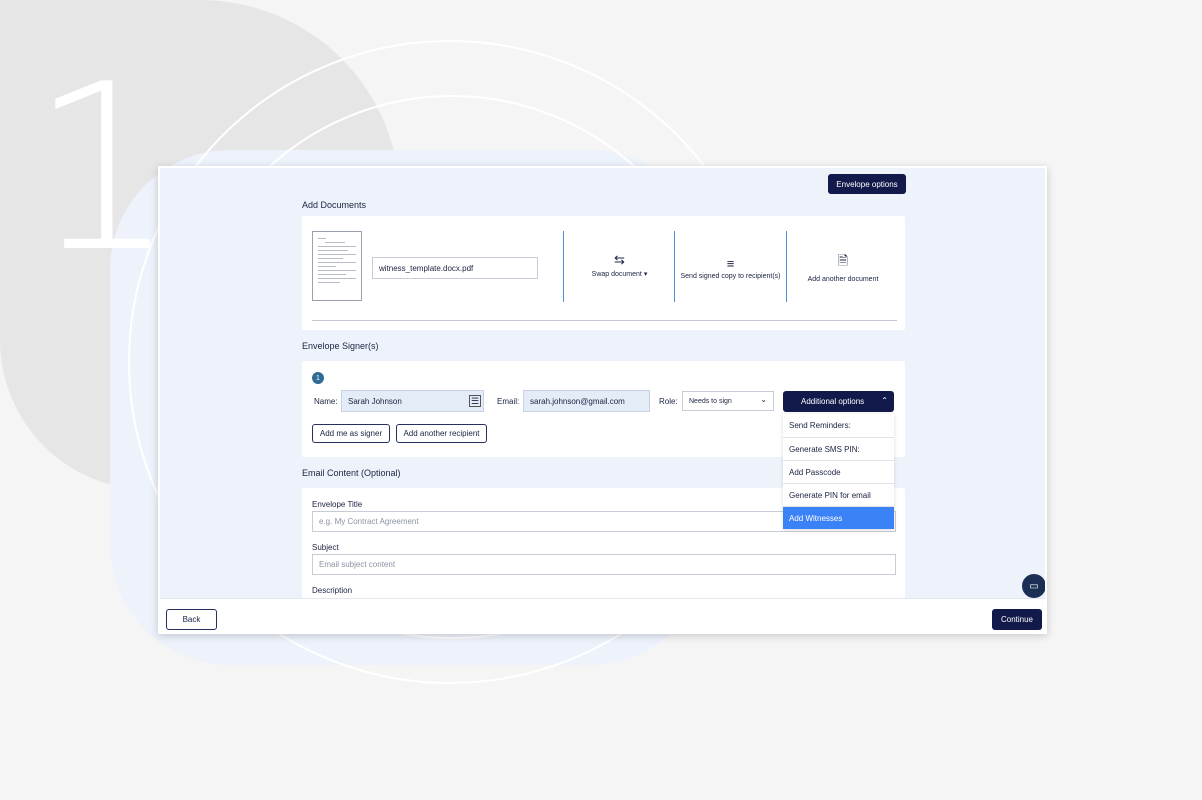  What do you see at coordinates (710, 401) in the screenshot?
I see `role-value: Needs to sign` at bounding box center [710, 401].